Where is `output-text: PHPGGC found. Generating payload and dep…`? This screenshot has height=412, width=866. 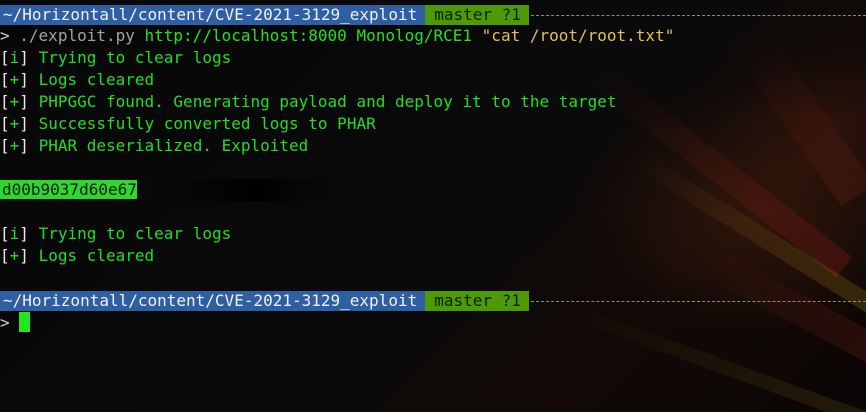 output-text: PHPGGC found. Generating payload and dep… is located at coordinates (327, 101).